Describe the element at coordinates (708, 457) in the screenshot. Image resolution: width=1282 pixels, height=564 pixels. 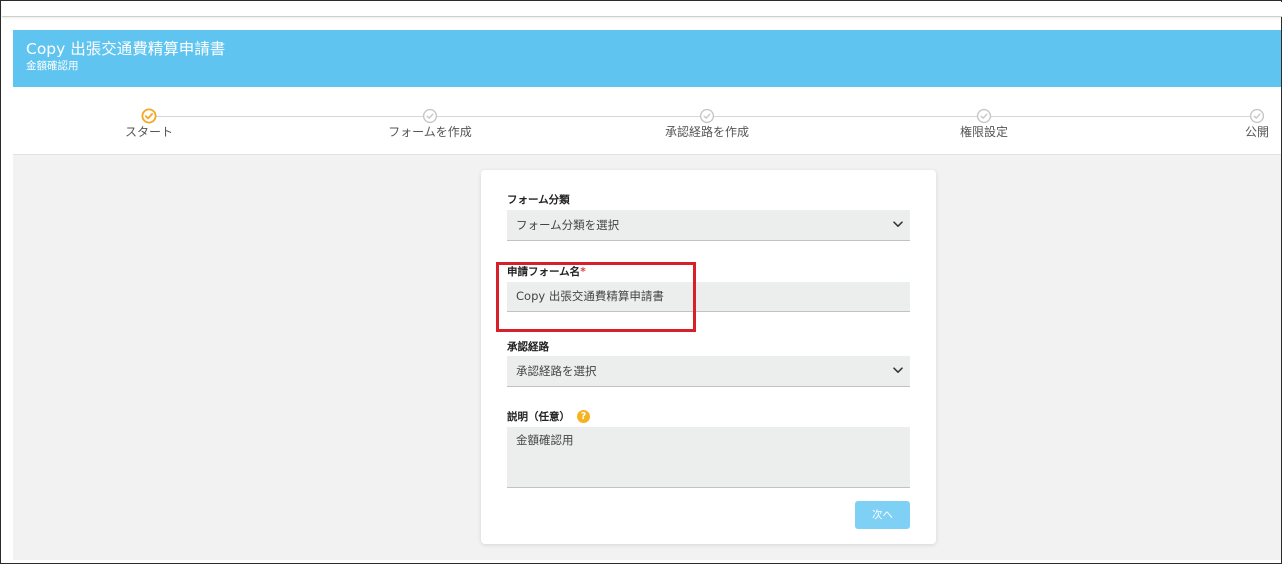
I see `description-textarea: 金額確認用` at that location.